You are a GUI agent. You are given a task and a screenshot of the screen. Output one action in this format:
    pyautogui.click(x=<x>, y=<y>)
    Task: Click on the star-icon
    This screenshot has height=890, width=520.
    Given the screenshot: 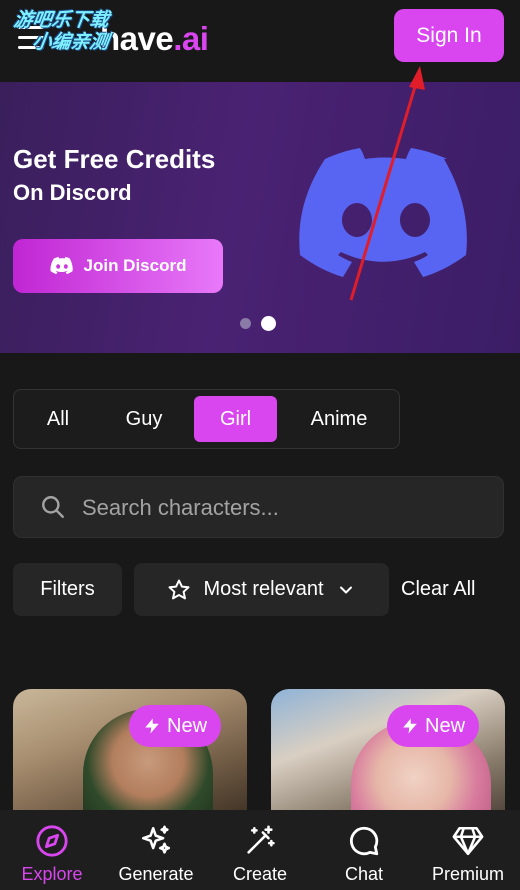 What is the action you would take?
    pyautogui.click(x=179, y=589)
    